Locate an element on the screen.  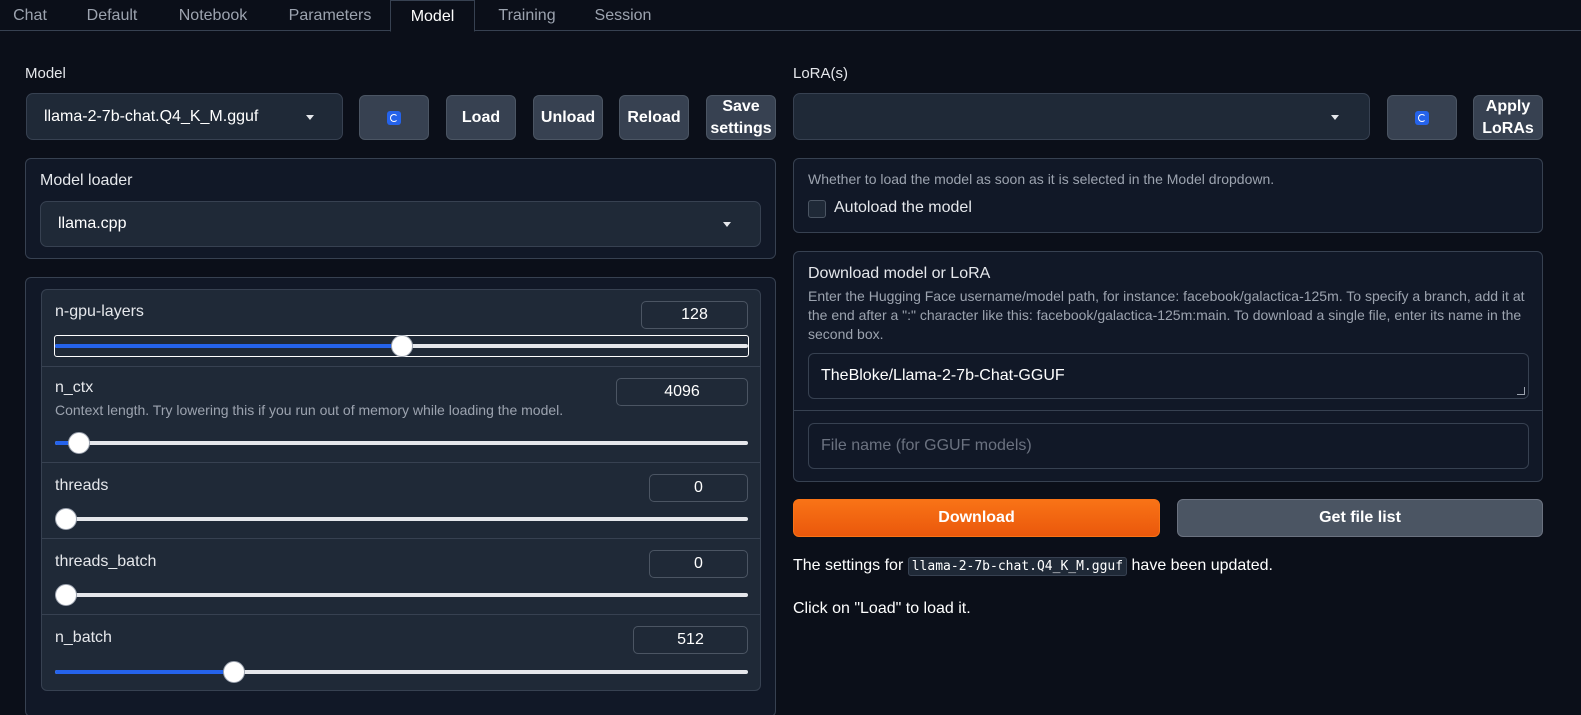
resize-handle-icon is located at coordinates (1521, 391).